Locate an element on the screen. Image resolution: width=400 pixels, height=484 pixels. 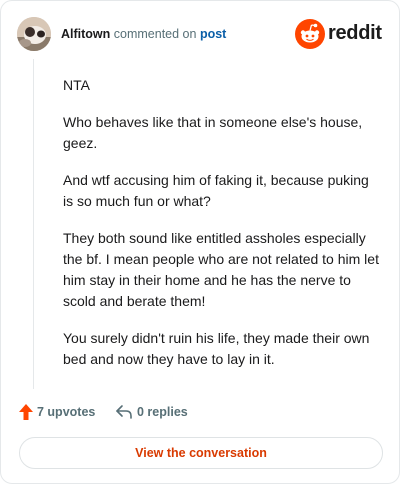
reddit-snoo-icon is located at coordinates (310, 34).